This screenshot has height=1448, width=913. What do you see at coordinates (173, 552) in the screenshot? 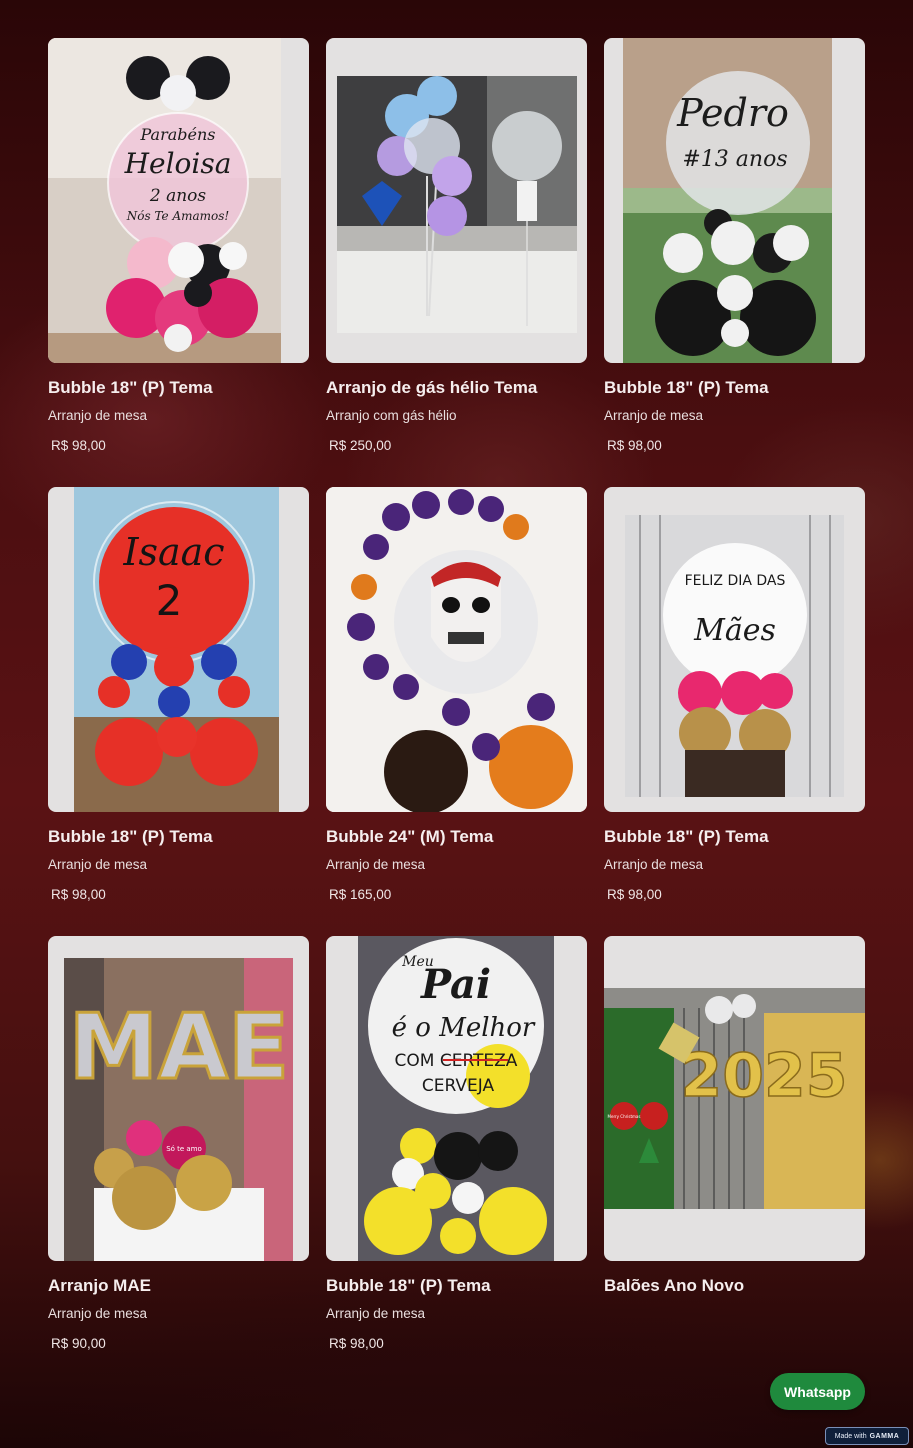
I see `balloon-text-1: Isaac` at bounding box center [173, 552].